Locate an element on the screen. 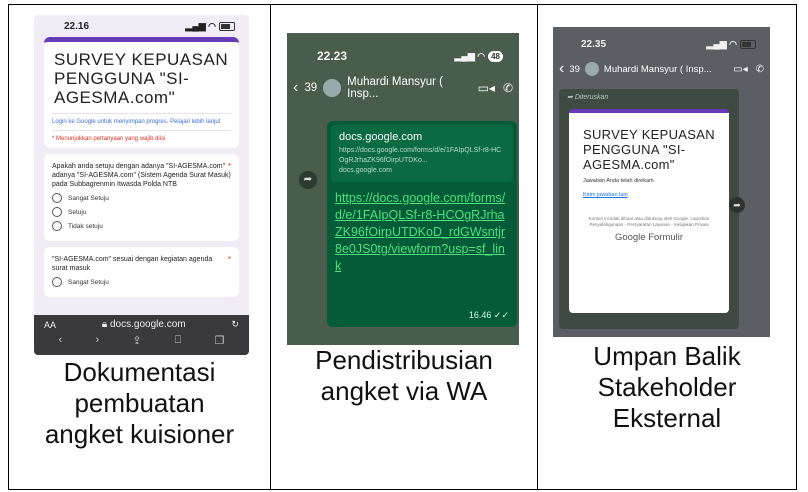 This screenshot has width=808, height=492. message-time: 16.46 ✓✓ is located at coordinates (488, 315).